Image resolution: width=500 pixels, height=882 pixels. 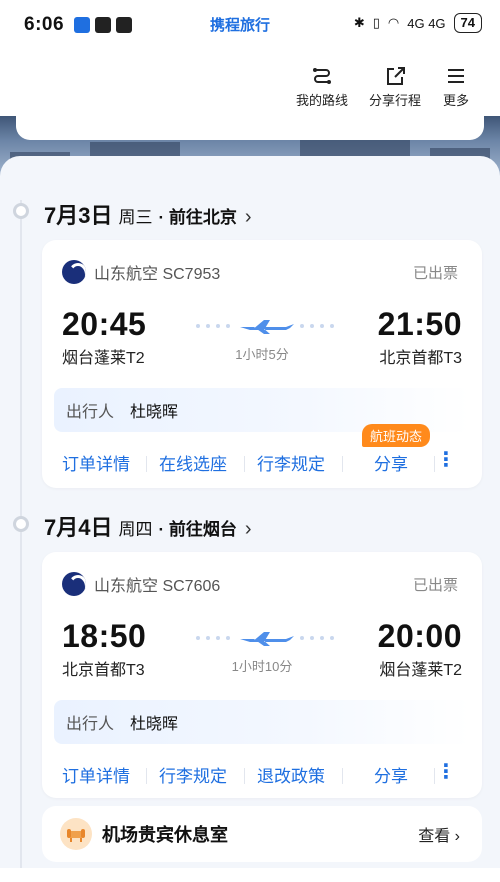 I want to click on lounge-title: 机场贵宾休息室, so click(x=165, y=835).